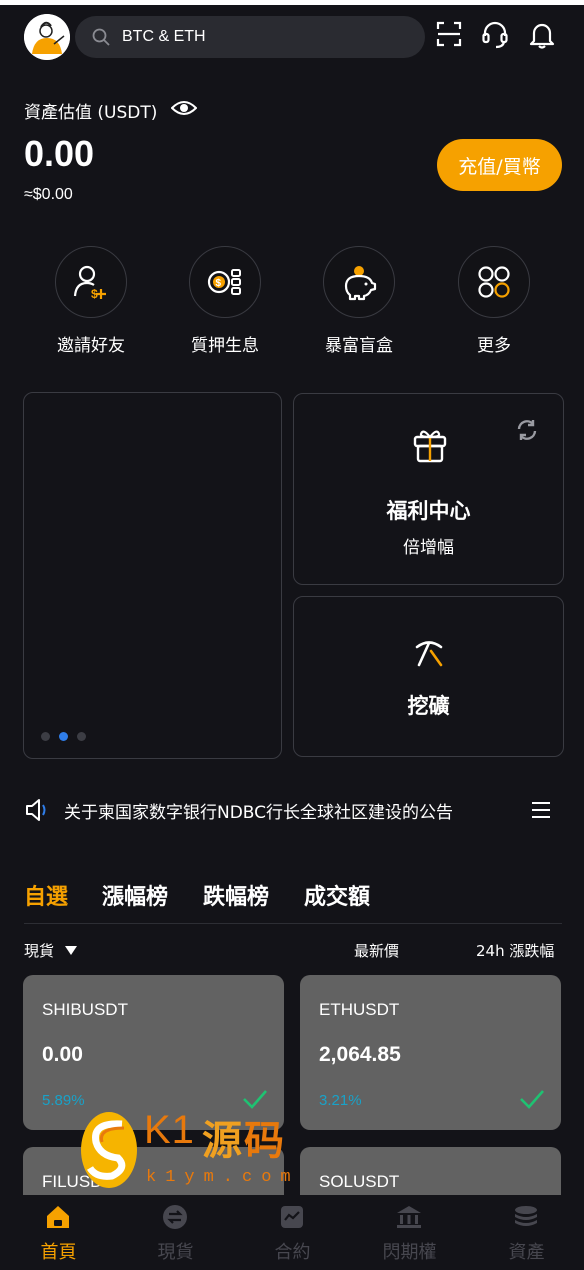 The width and height of the screenshot is (584, 1270). I want to click on announcement-text: 关于柬国家数字银行NDBC行长全球社区建设的公告, so click(258, 810).